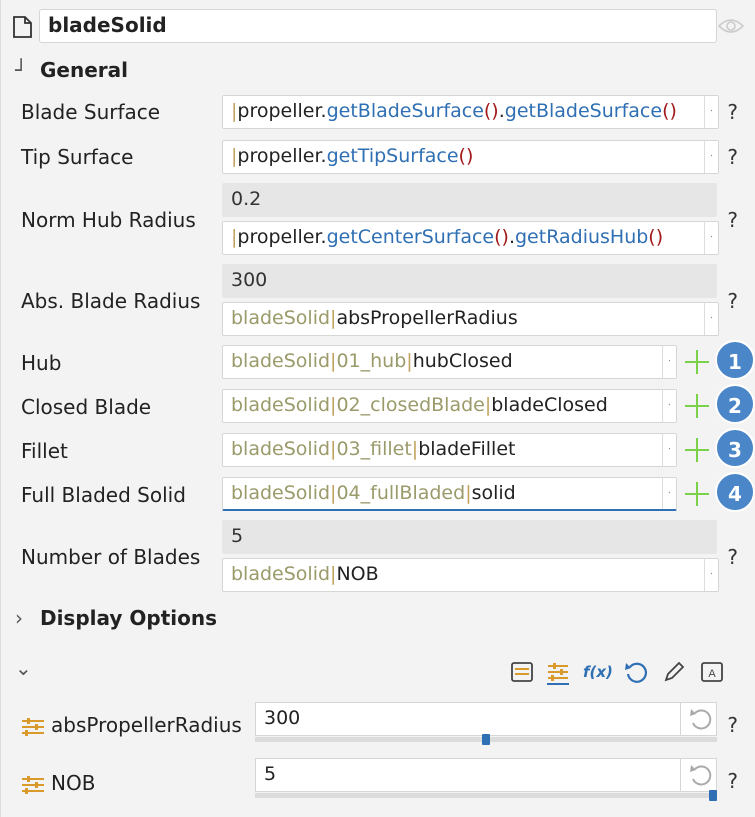 Image resolution: width=755 pixels, height=817 pixels. What do you see at coordinates (19, 618) in the screenshot?
I see `expand-chevron-icon: ›` at bounding box center [19, 618].